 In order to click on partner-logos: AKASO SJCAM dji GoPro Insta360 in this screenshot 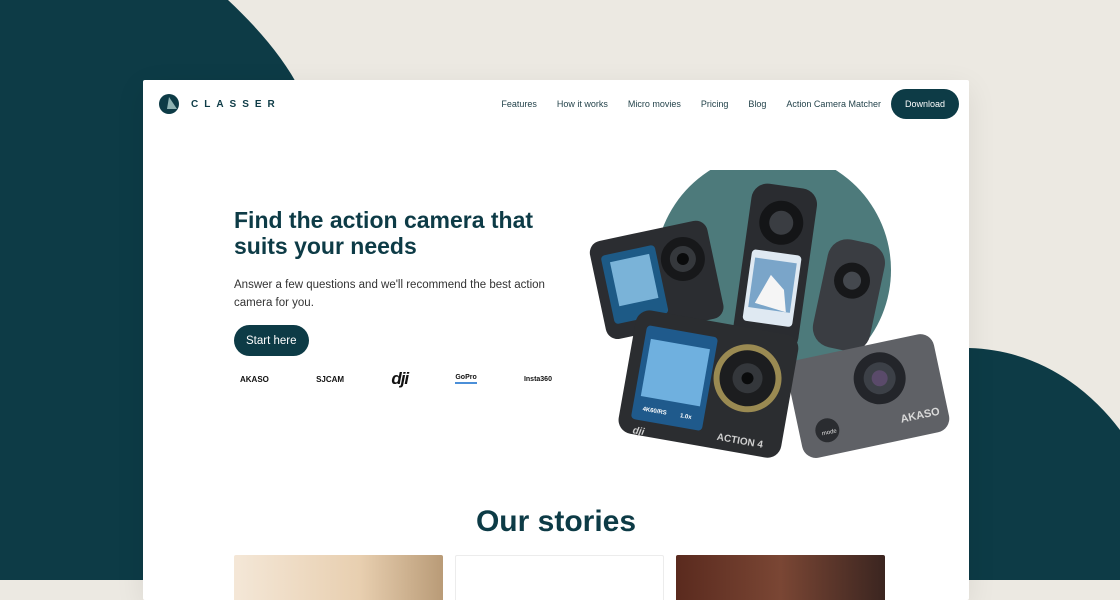, I will do `click(396, 379)`.